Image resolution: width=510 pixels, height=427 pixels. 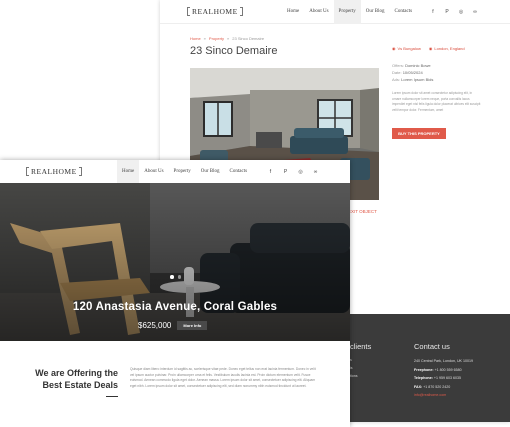 I want to click on hero-price: $625,000, so click(x=155, y=325).